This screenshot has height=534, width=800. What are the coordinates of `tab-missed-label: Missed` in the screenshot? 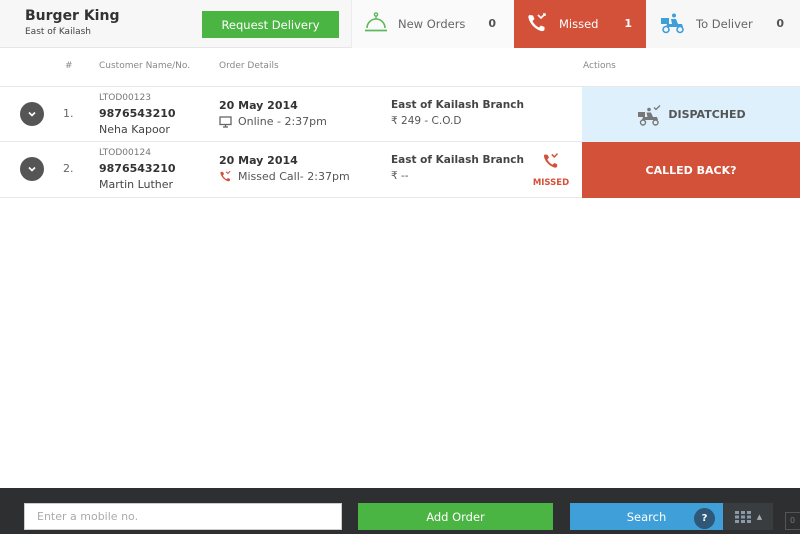 It's located at (579, 24).